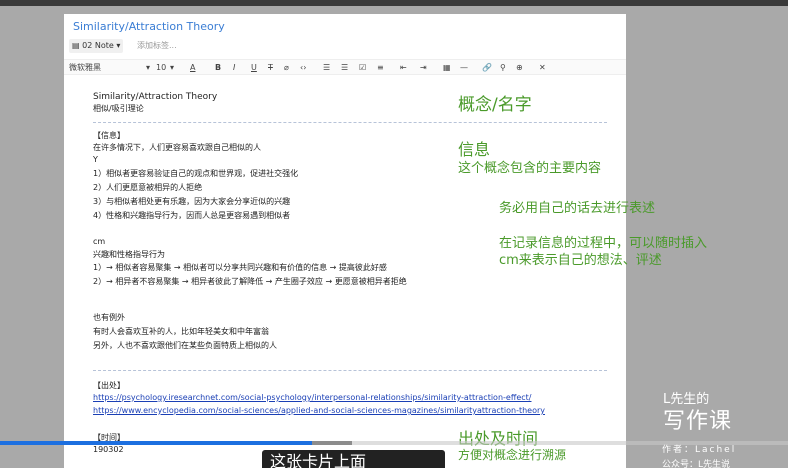 The height and width of the screenshot is (468, 788). I want to click on insert-icon: ⊕, so click(519, 67).